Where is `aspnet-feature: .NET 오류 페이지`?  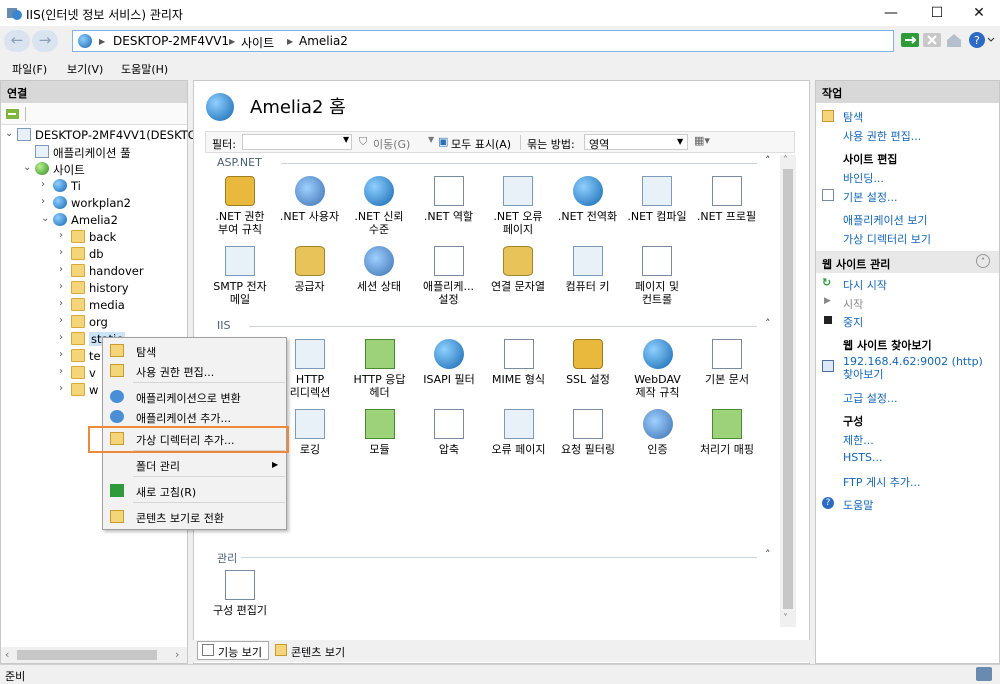
aspnet-feature: .NET 오류 페이지 is located at coordinates (518, 206).